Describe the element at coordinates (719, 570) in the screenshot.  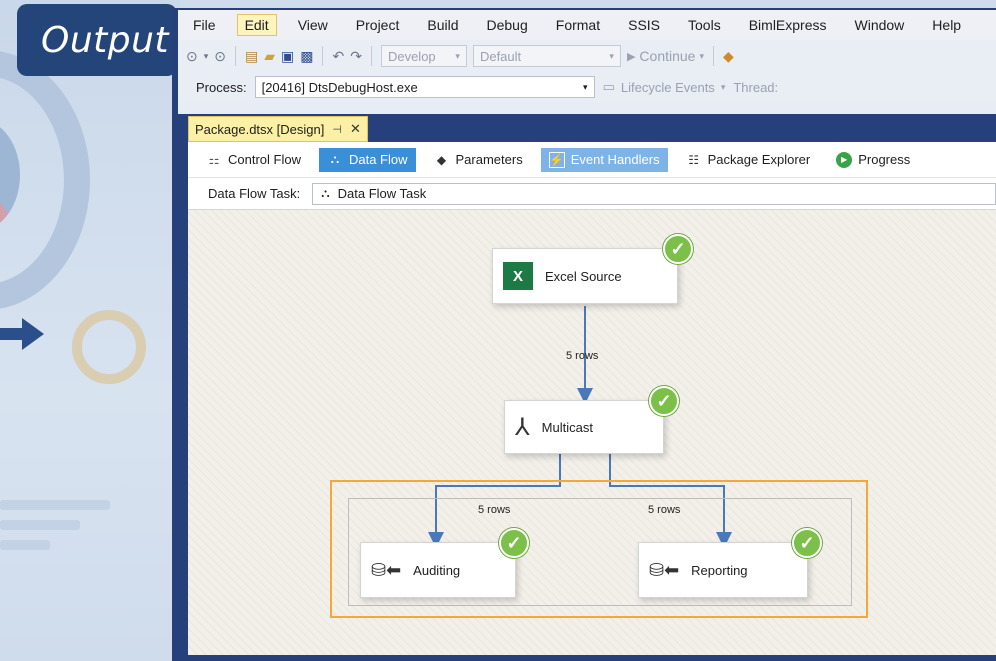
I see `component-label: Reporting` at that location.